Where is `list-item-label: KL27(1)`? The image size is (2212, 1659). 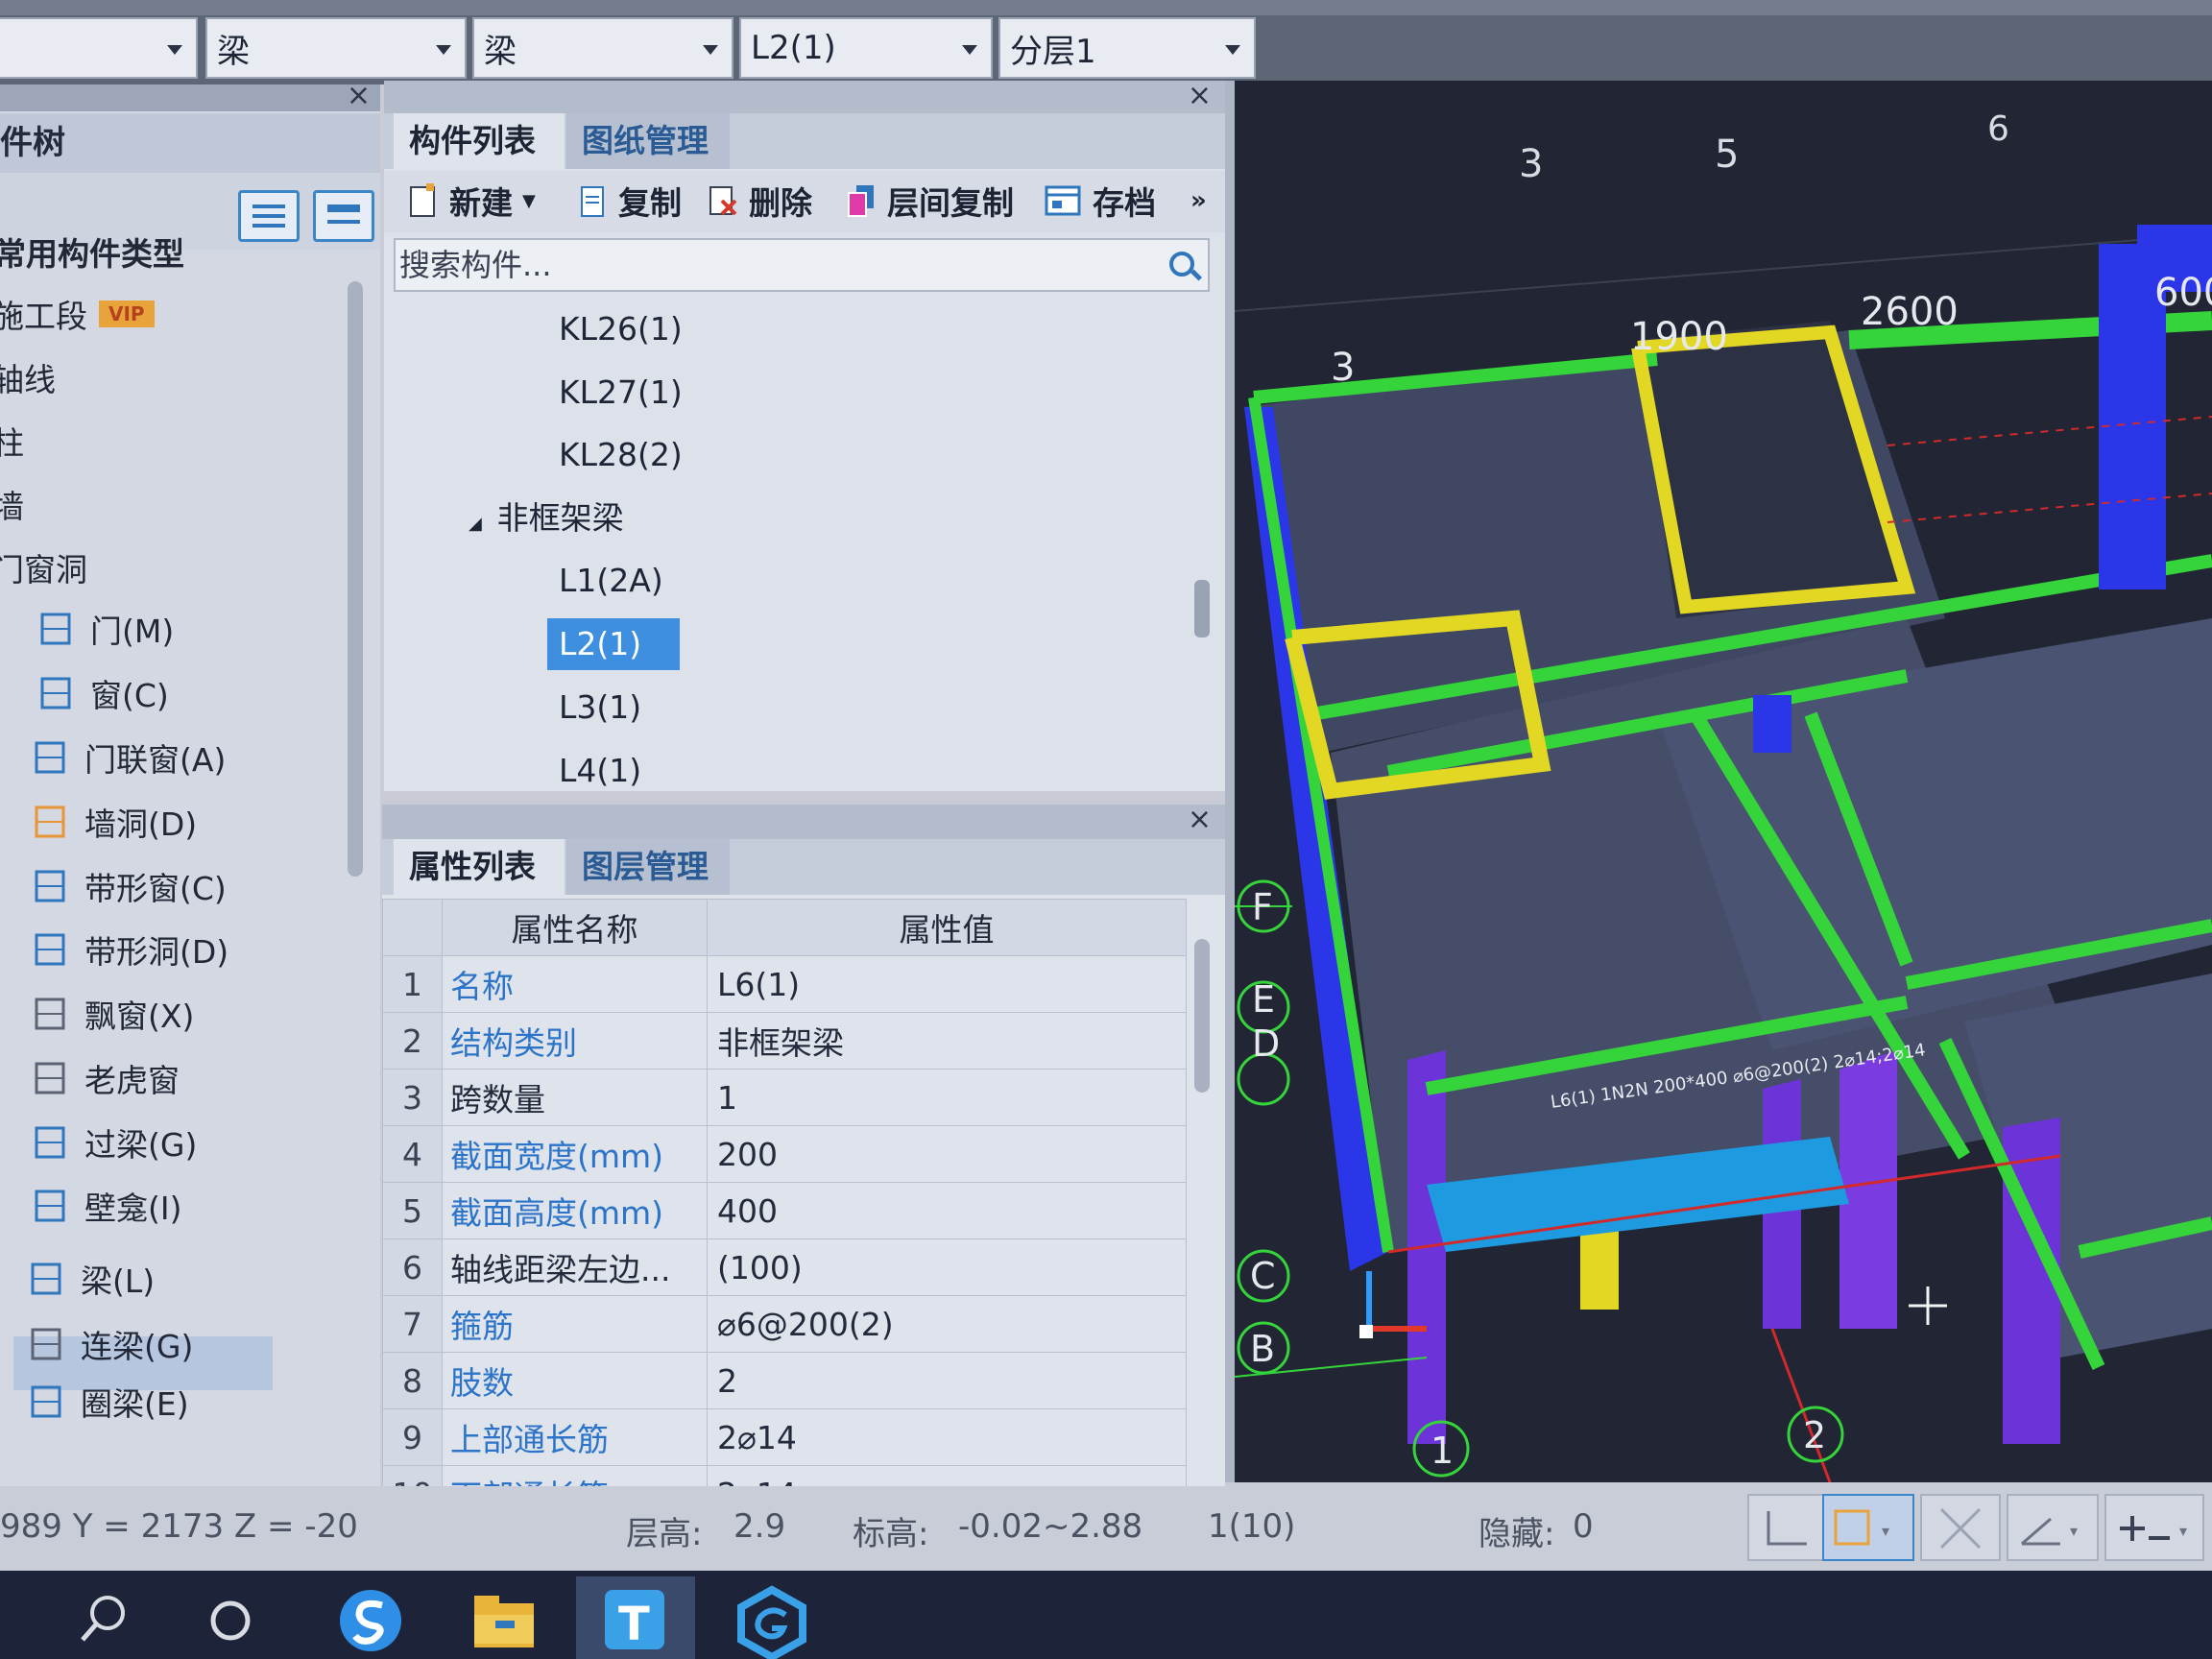 list-item-label: KL27(1) is located at coordinates (621, 392).